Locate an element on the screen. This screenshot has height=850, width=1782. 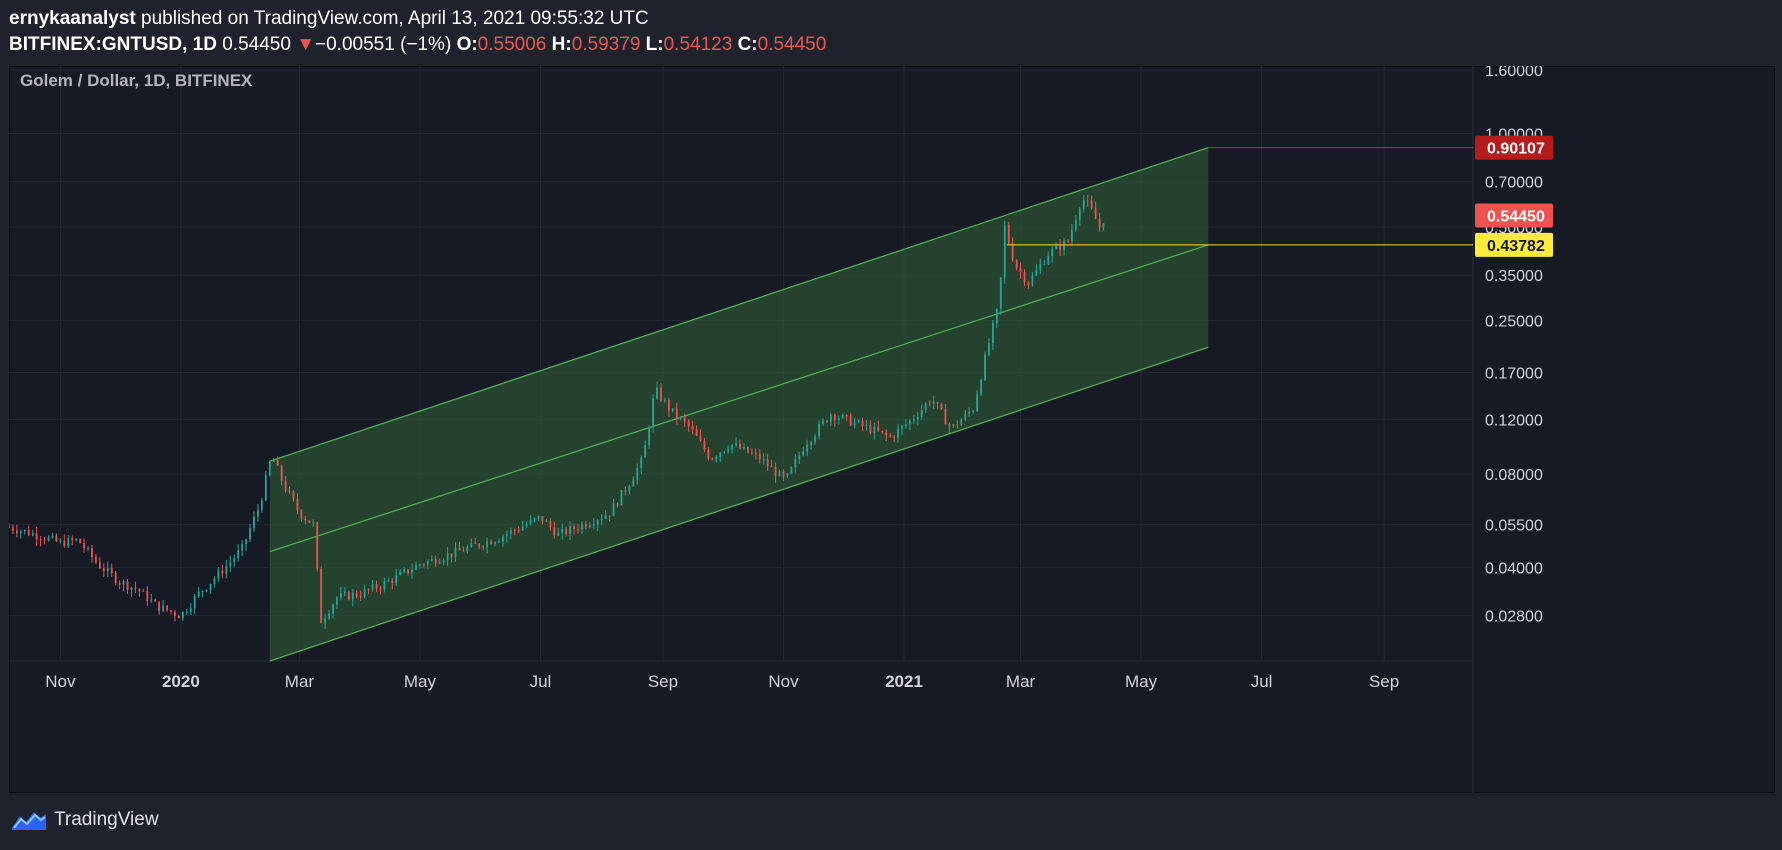
y-tick-label: 0.25000 is located at coordinates (1514, 321).